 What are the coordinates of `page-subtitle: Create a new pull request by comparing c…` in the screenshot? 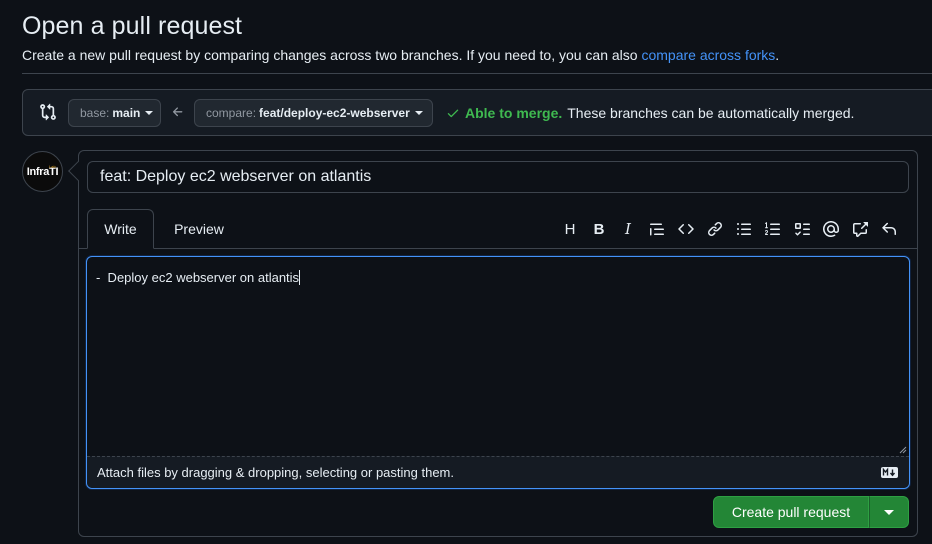 It's located at (400, 55).